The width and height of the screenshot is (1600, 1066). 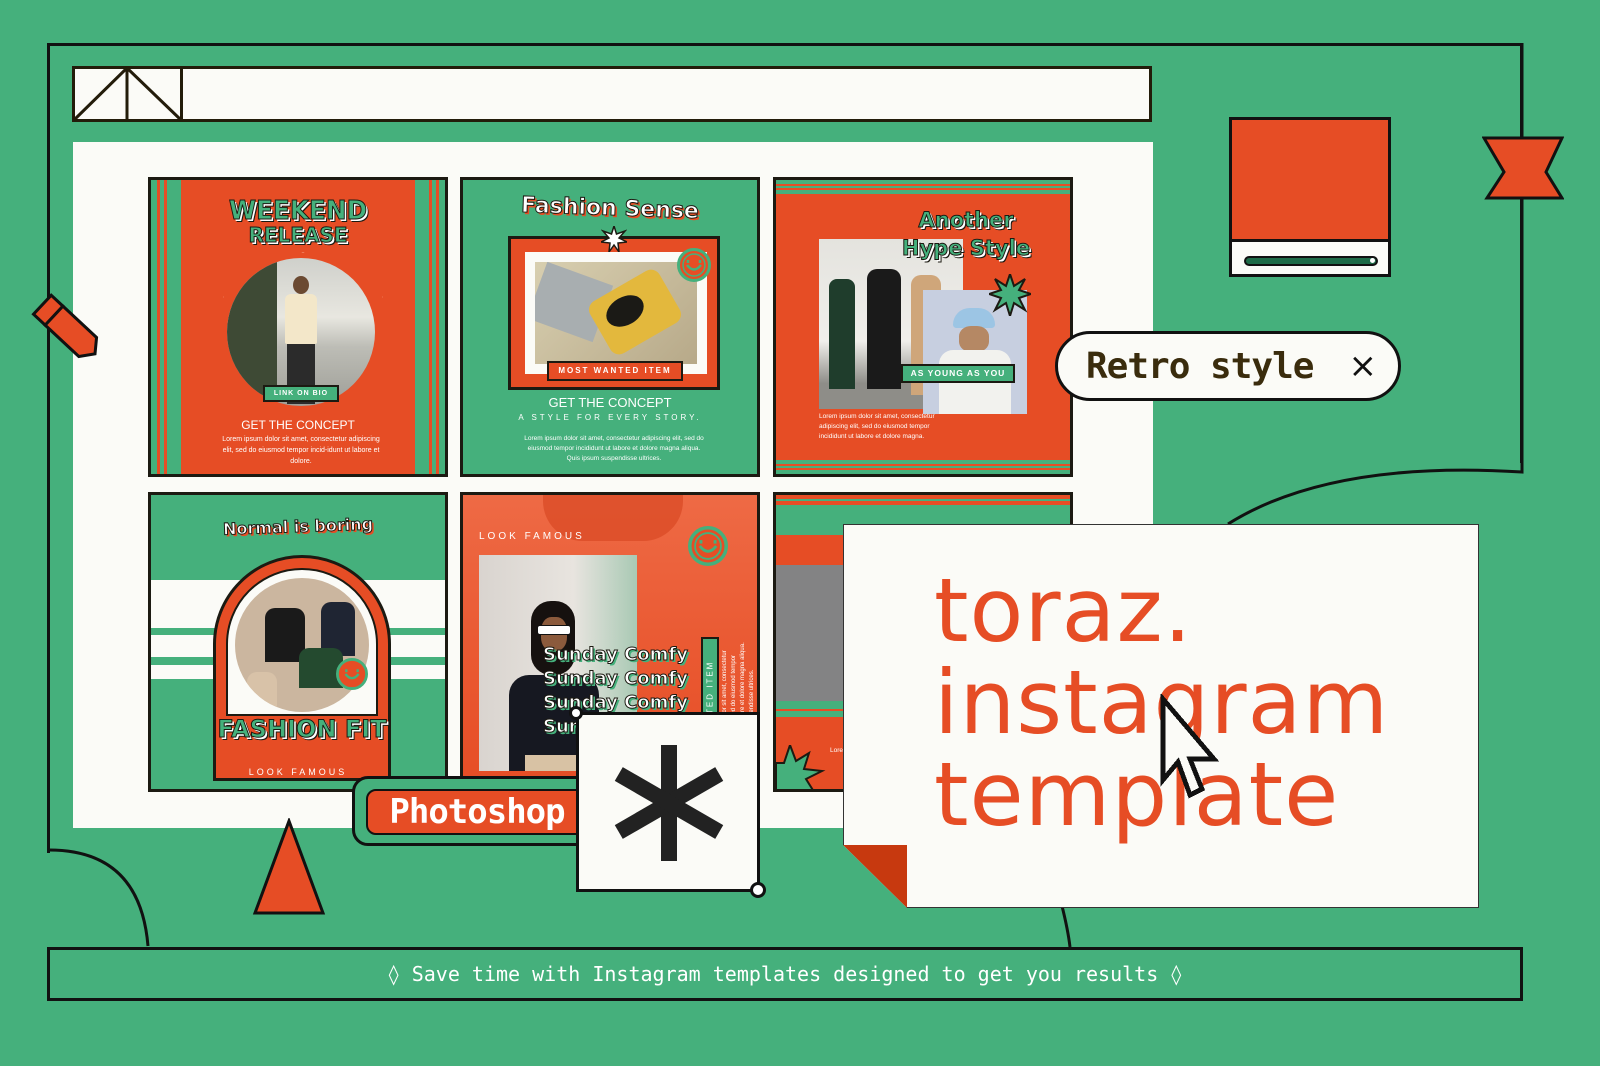 What do you see at coordinates (610, 417) in the screenshot?
I see `post-tagline: A STYLE FOR EVERY STORY.` at bounding box center [610, 417].